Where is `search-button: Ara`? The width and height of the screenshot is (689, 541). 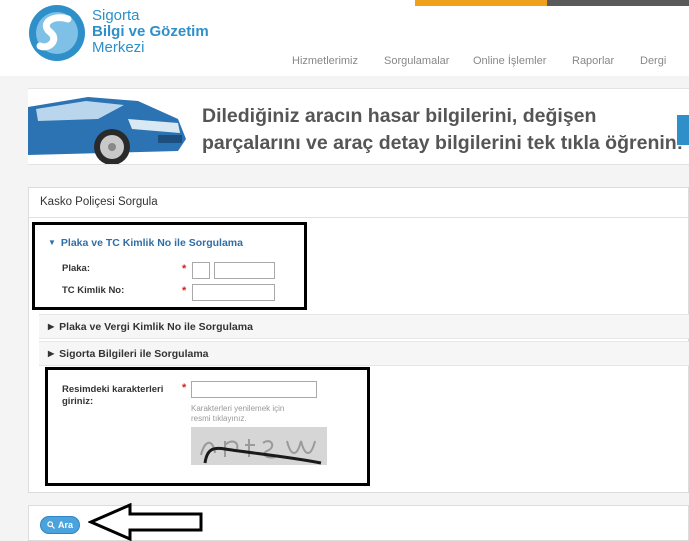 search-button: Ara is located at coordinates (60, 525).